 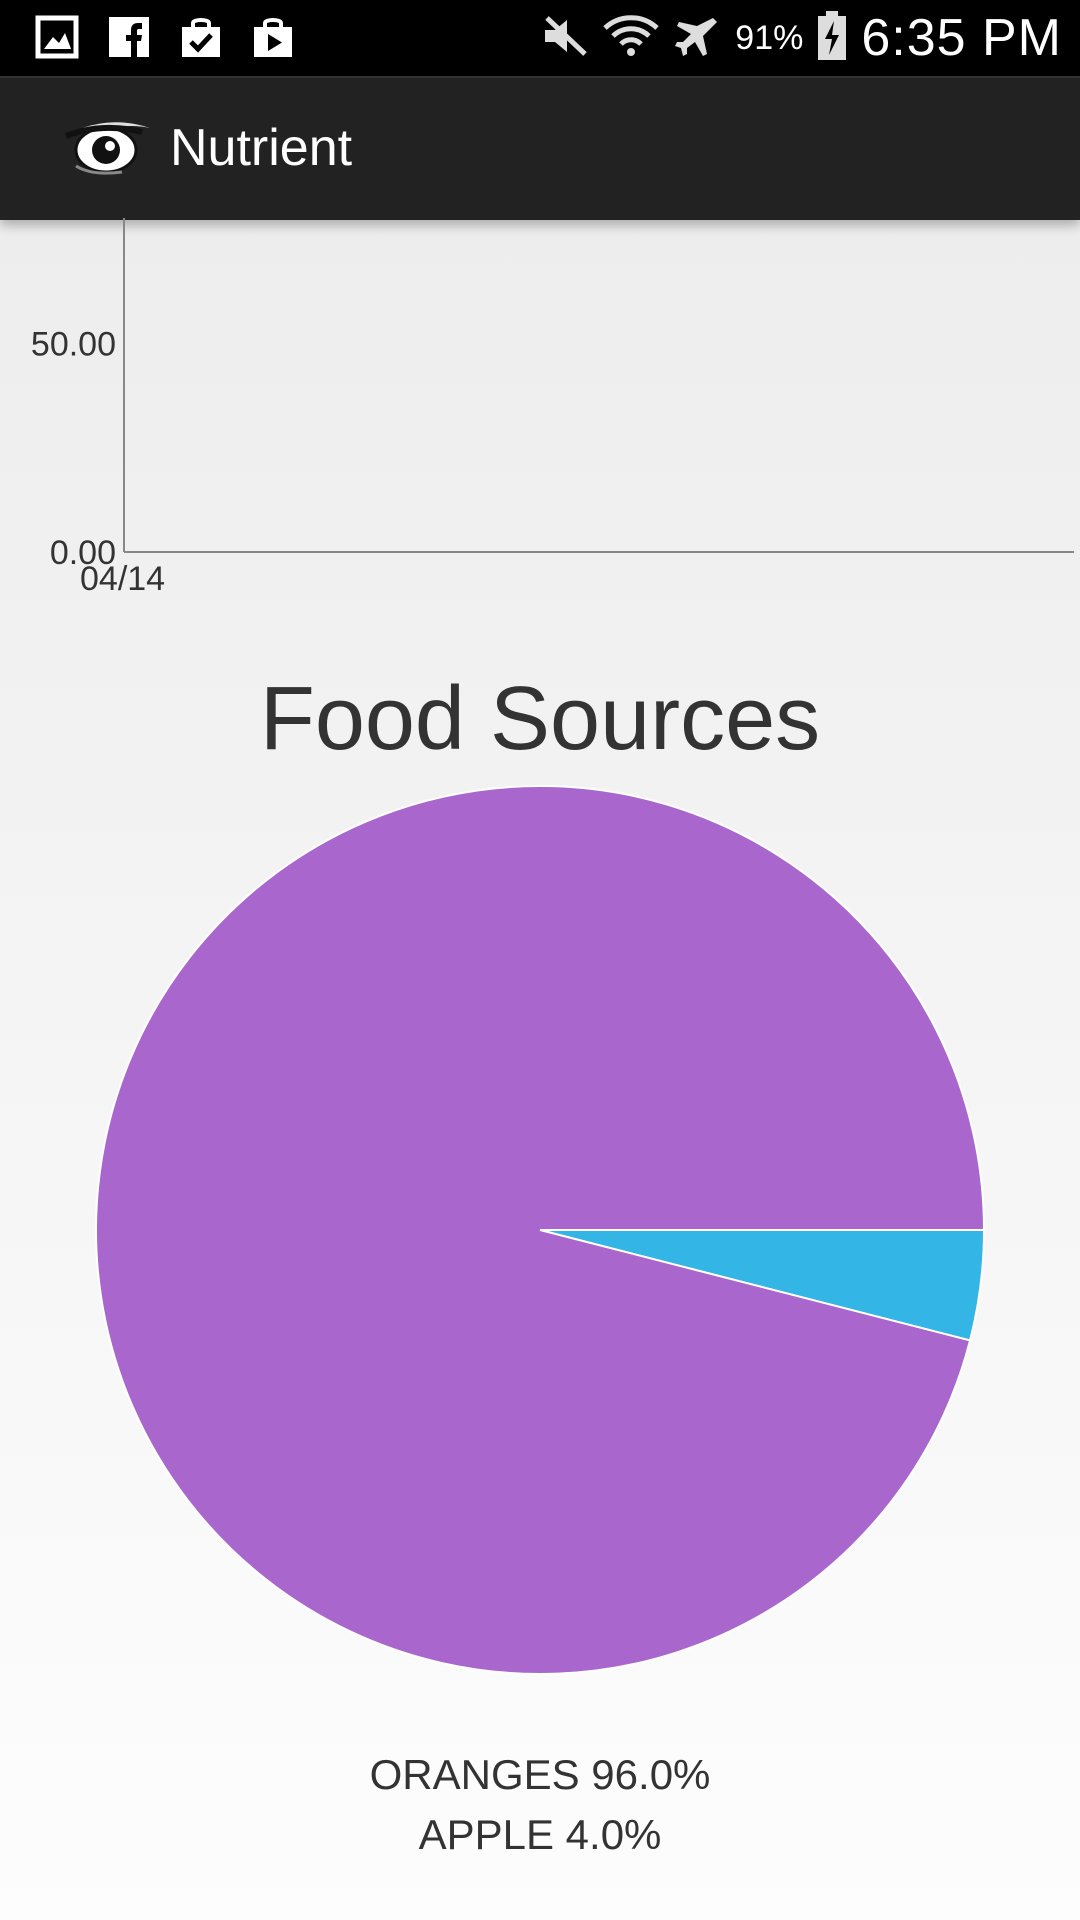 What do you see at coordinates (961, 38) in the screenshot?
I see `clock: 6:35 PM` at bounding box center [961, 38].